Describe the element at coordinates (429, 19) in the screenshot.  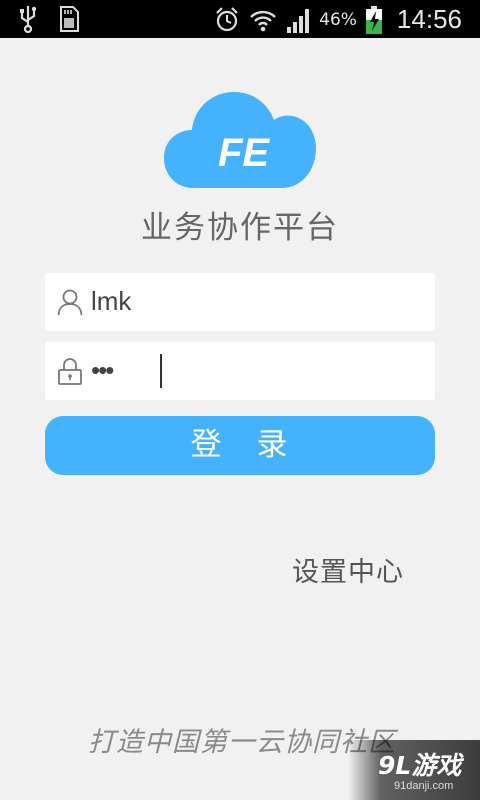
I see `clock: 14:56` at that location.